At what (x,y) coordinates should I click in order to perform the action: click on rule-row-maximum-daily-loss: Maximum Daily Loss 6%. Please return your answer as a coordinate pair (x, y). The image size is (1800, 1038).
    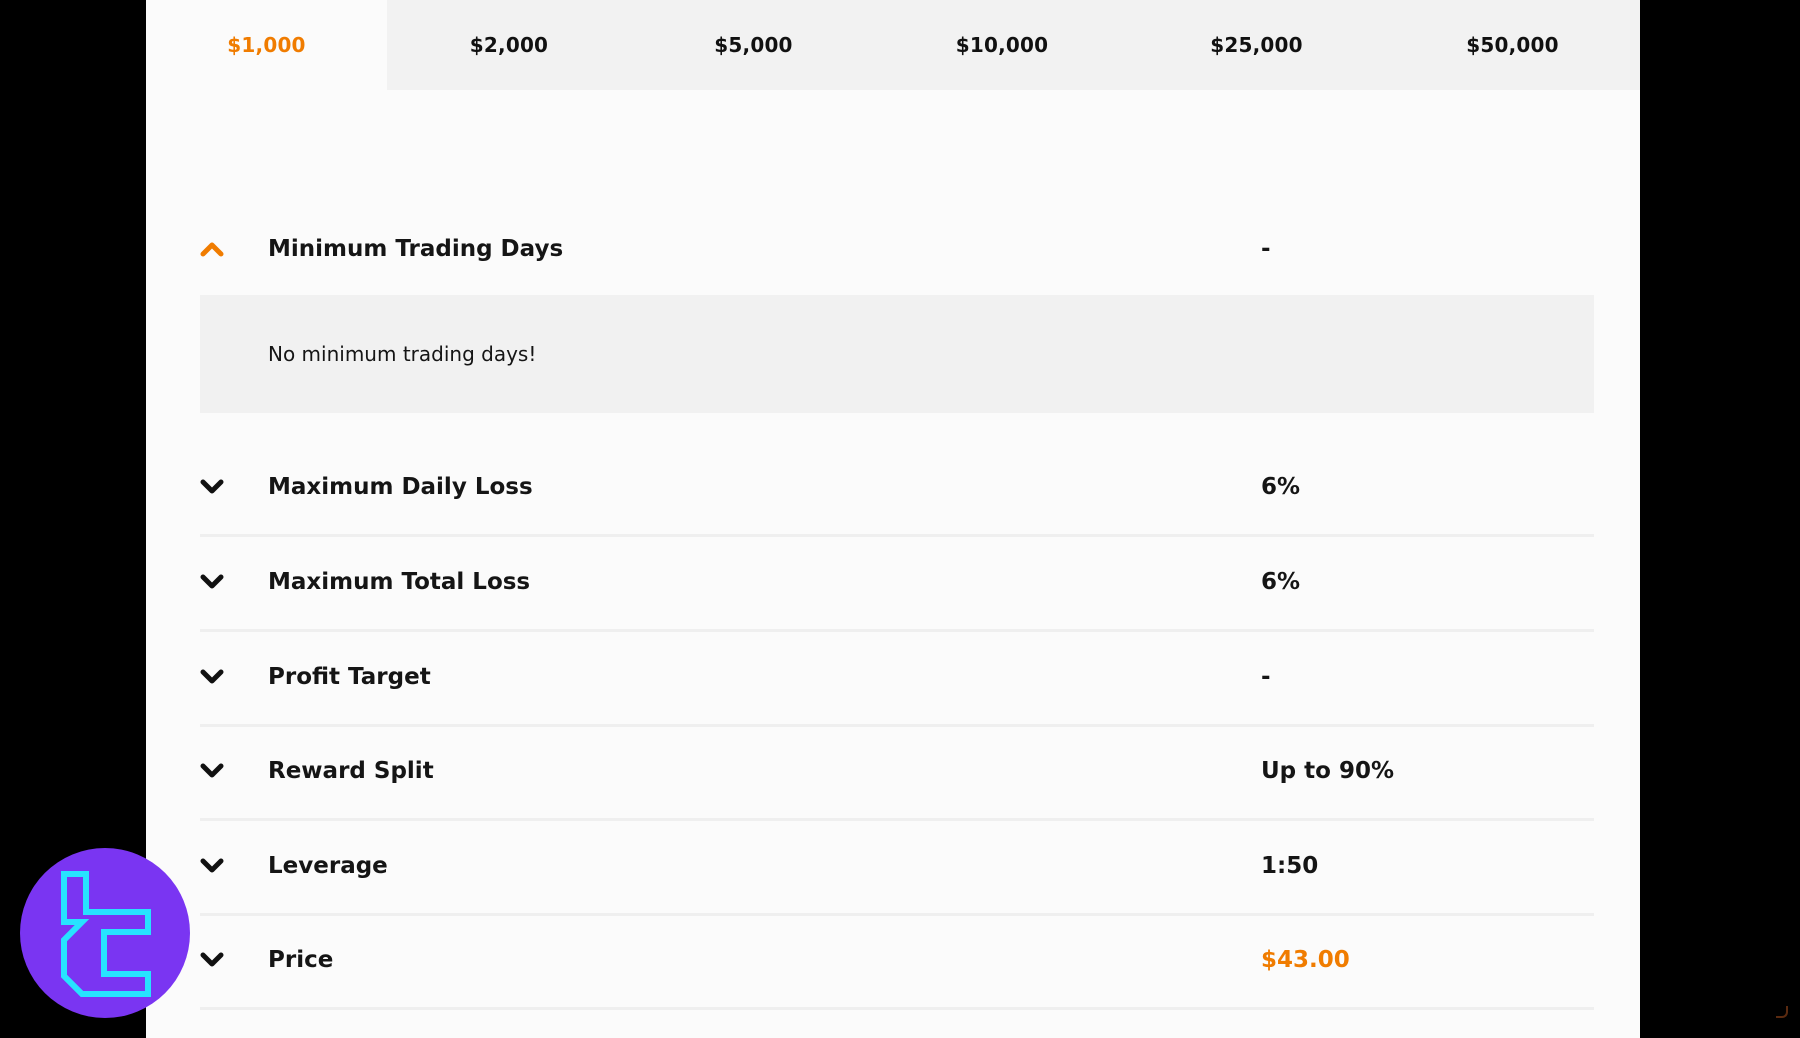
    Looking at the image, I should click on (897, 488).